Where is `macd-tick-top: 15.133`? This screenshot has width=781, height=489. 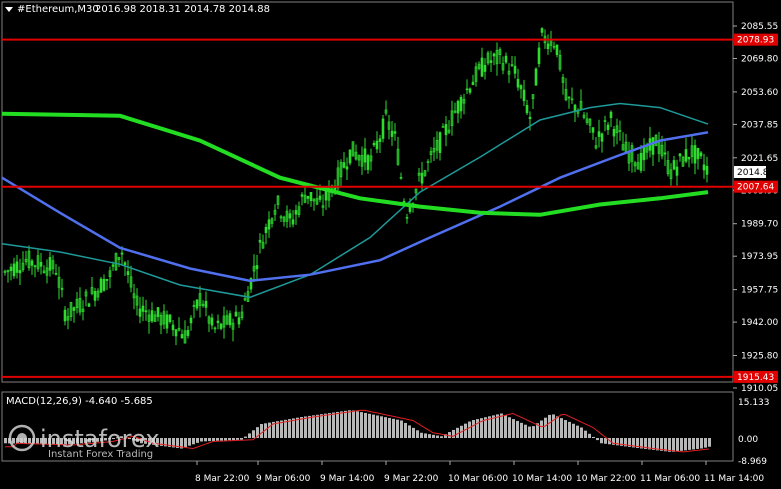
macd-tick-top: 15.133 is located at coordinates (754, 403).